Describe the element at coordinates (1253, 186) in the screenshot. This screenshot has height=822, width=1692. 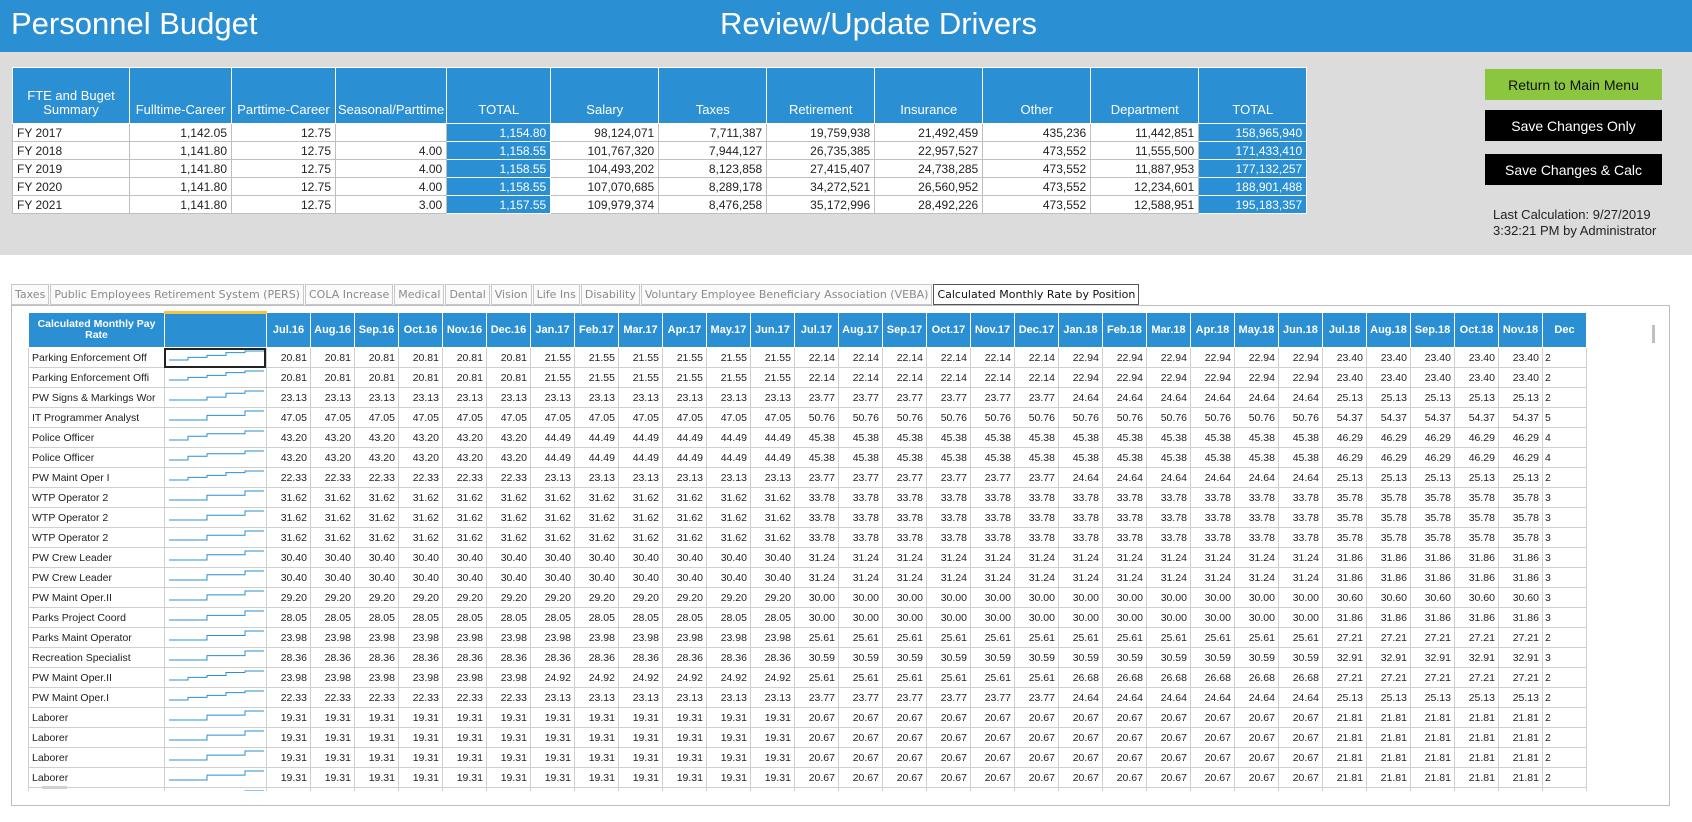
I see `summary-cell: 188,901,488` at that location.